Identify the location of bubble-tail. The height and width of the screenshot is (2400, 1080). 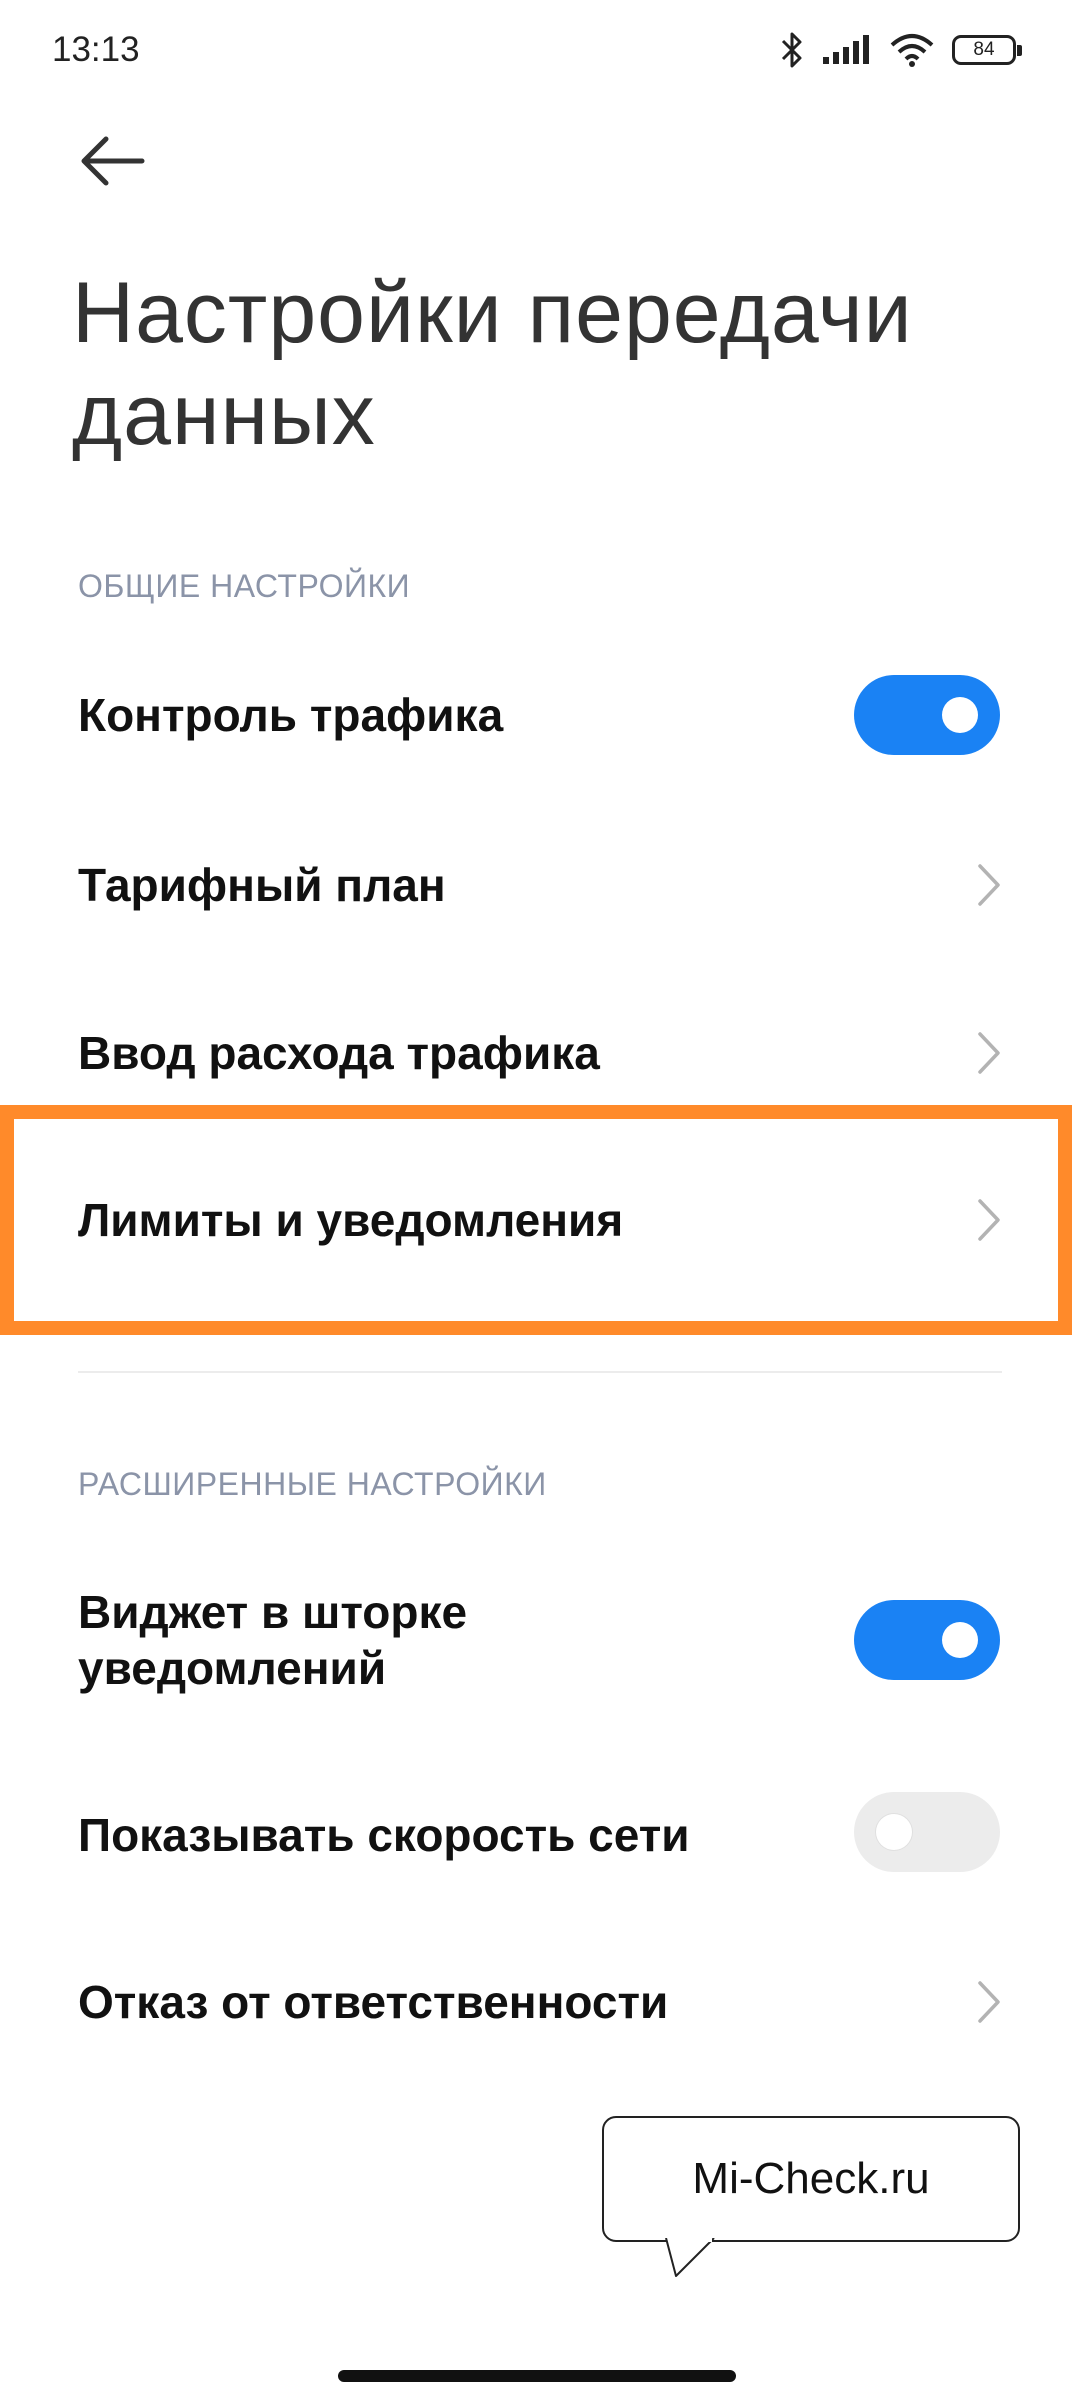
(690, 2257).